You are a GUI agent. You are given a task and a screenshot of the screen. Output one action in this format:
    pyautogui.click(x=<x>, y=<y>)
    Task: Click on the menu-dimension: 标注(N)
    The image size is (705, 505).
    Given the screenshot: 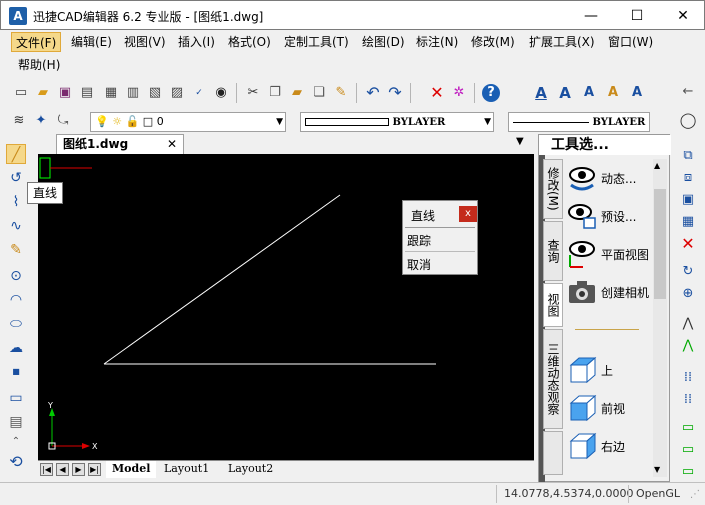 What is the action you would take?
    pyautogui.click(x=437, y=42)
    